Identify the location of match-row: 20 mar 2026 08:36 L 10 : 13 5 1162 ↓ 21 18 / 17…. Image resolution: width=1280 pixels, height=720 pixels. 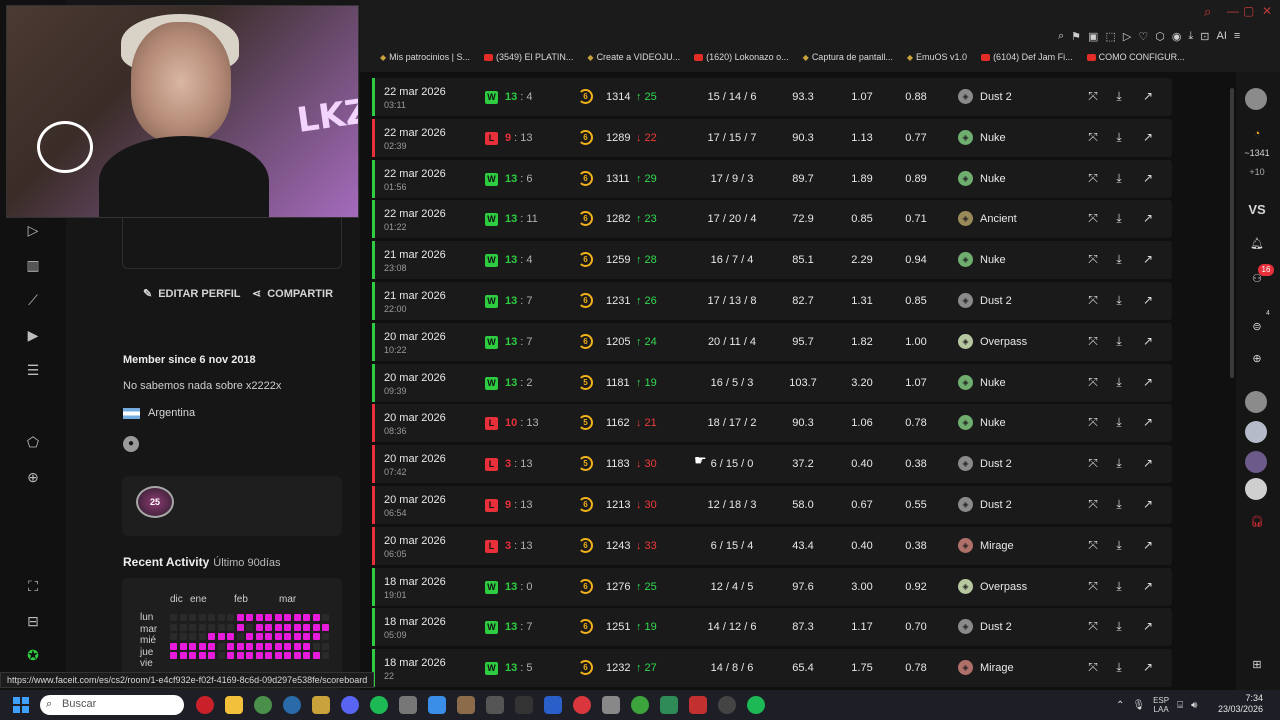
(772, 423).